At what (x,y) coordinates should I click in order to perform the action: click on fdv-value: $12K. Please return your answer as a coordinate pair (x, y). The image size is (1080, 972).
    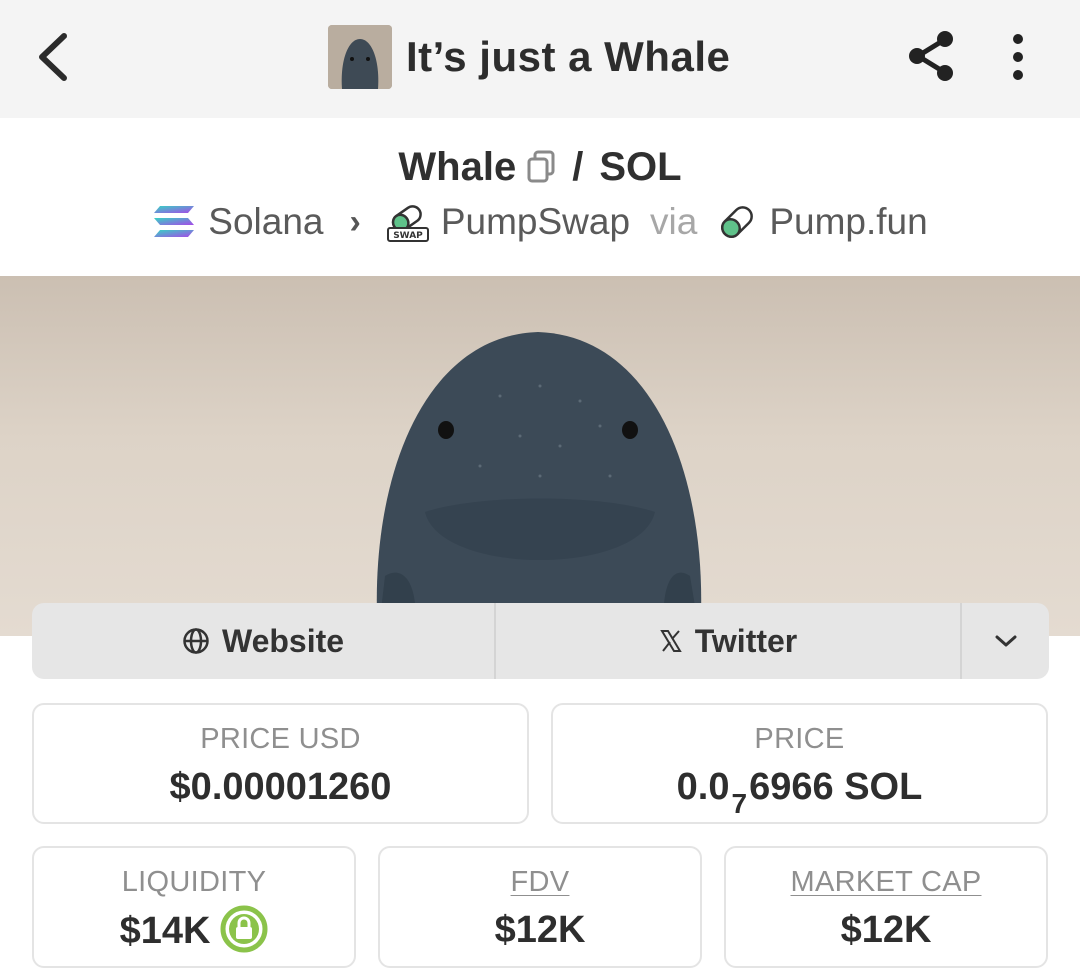
    Looking at the image, I should click on (540, 930).